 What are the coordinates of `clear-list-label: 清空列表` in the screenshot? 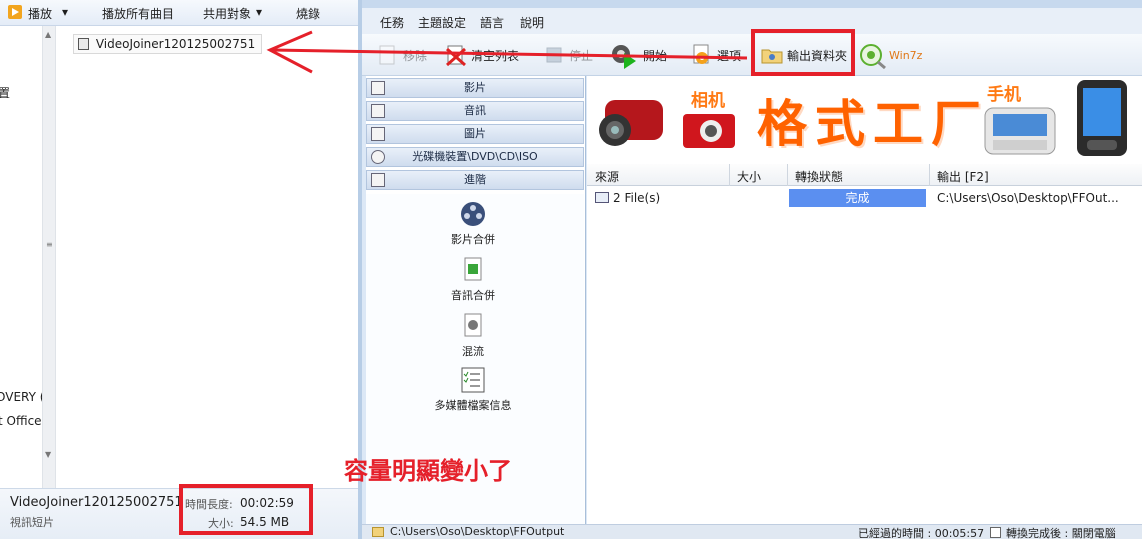 It's located at (495, 55).